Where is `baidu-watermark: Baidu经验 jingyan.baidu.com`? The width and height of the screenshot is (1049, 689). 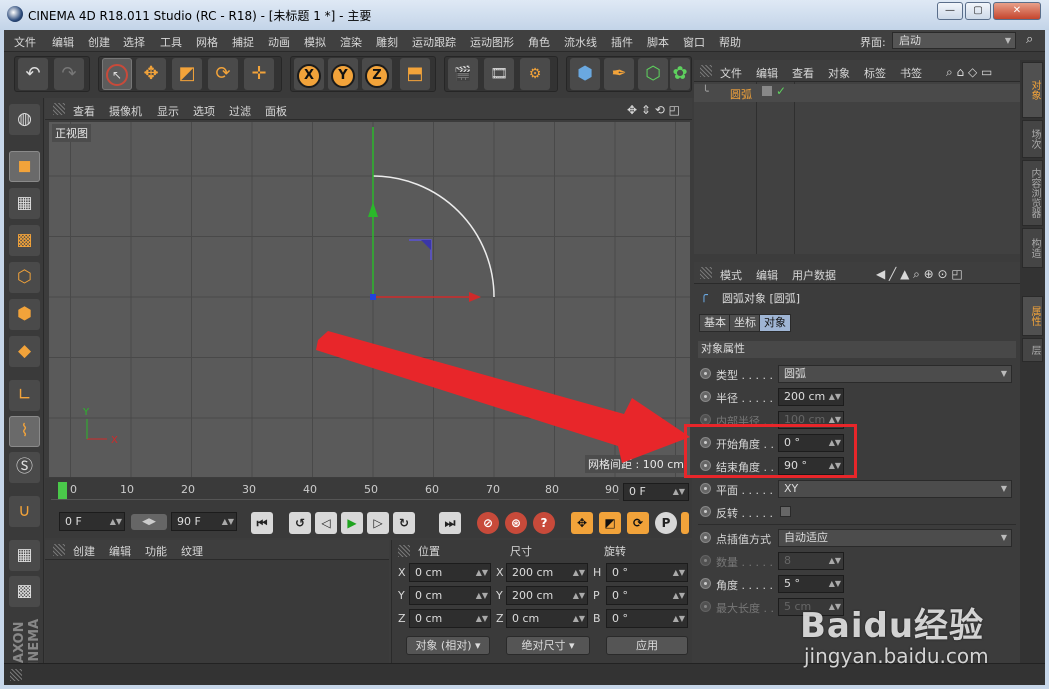 baidu-watermark: Baidu经验 jingyan.baidu.com is located at coordinates (920, 638).